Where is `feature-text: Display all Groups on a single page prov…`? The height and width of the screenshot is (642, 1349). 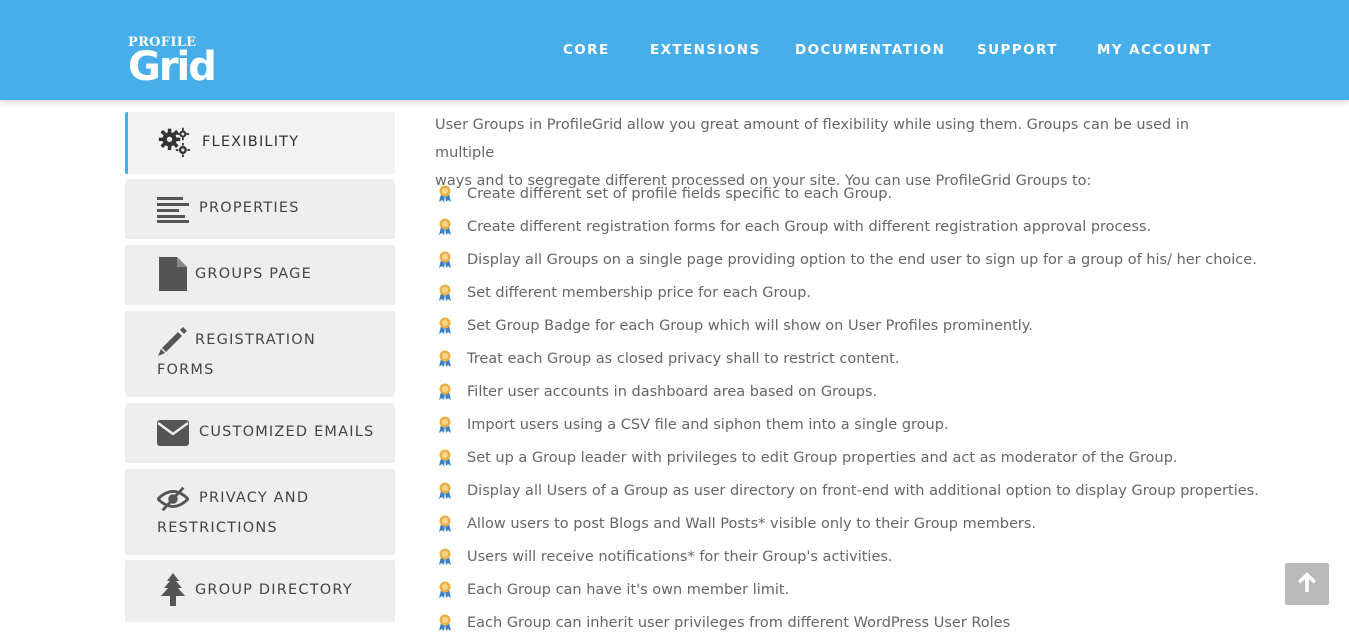
feature-text: Display all Groups on a single page prov… is located at coordinates (862, 260).